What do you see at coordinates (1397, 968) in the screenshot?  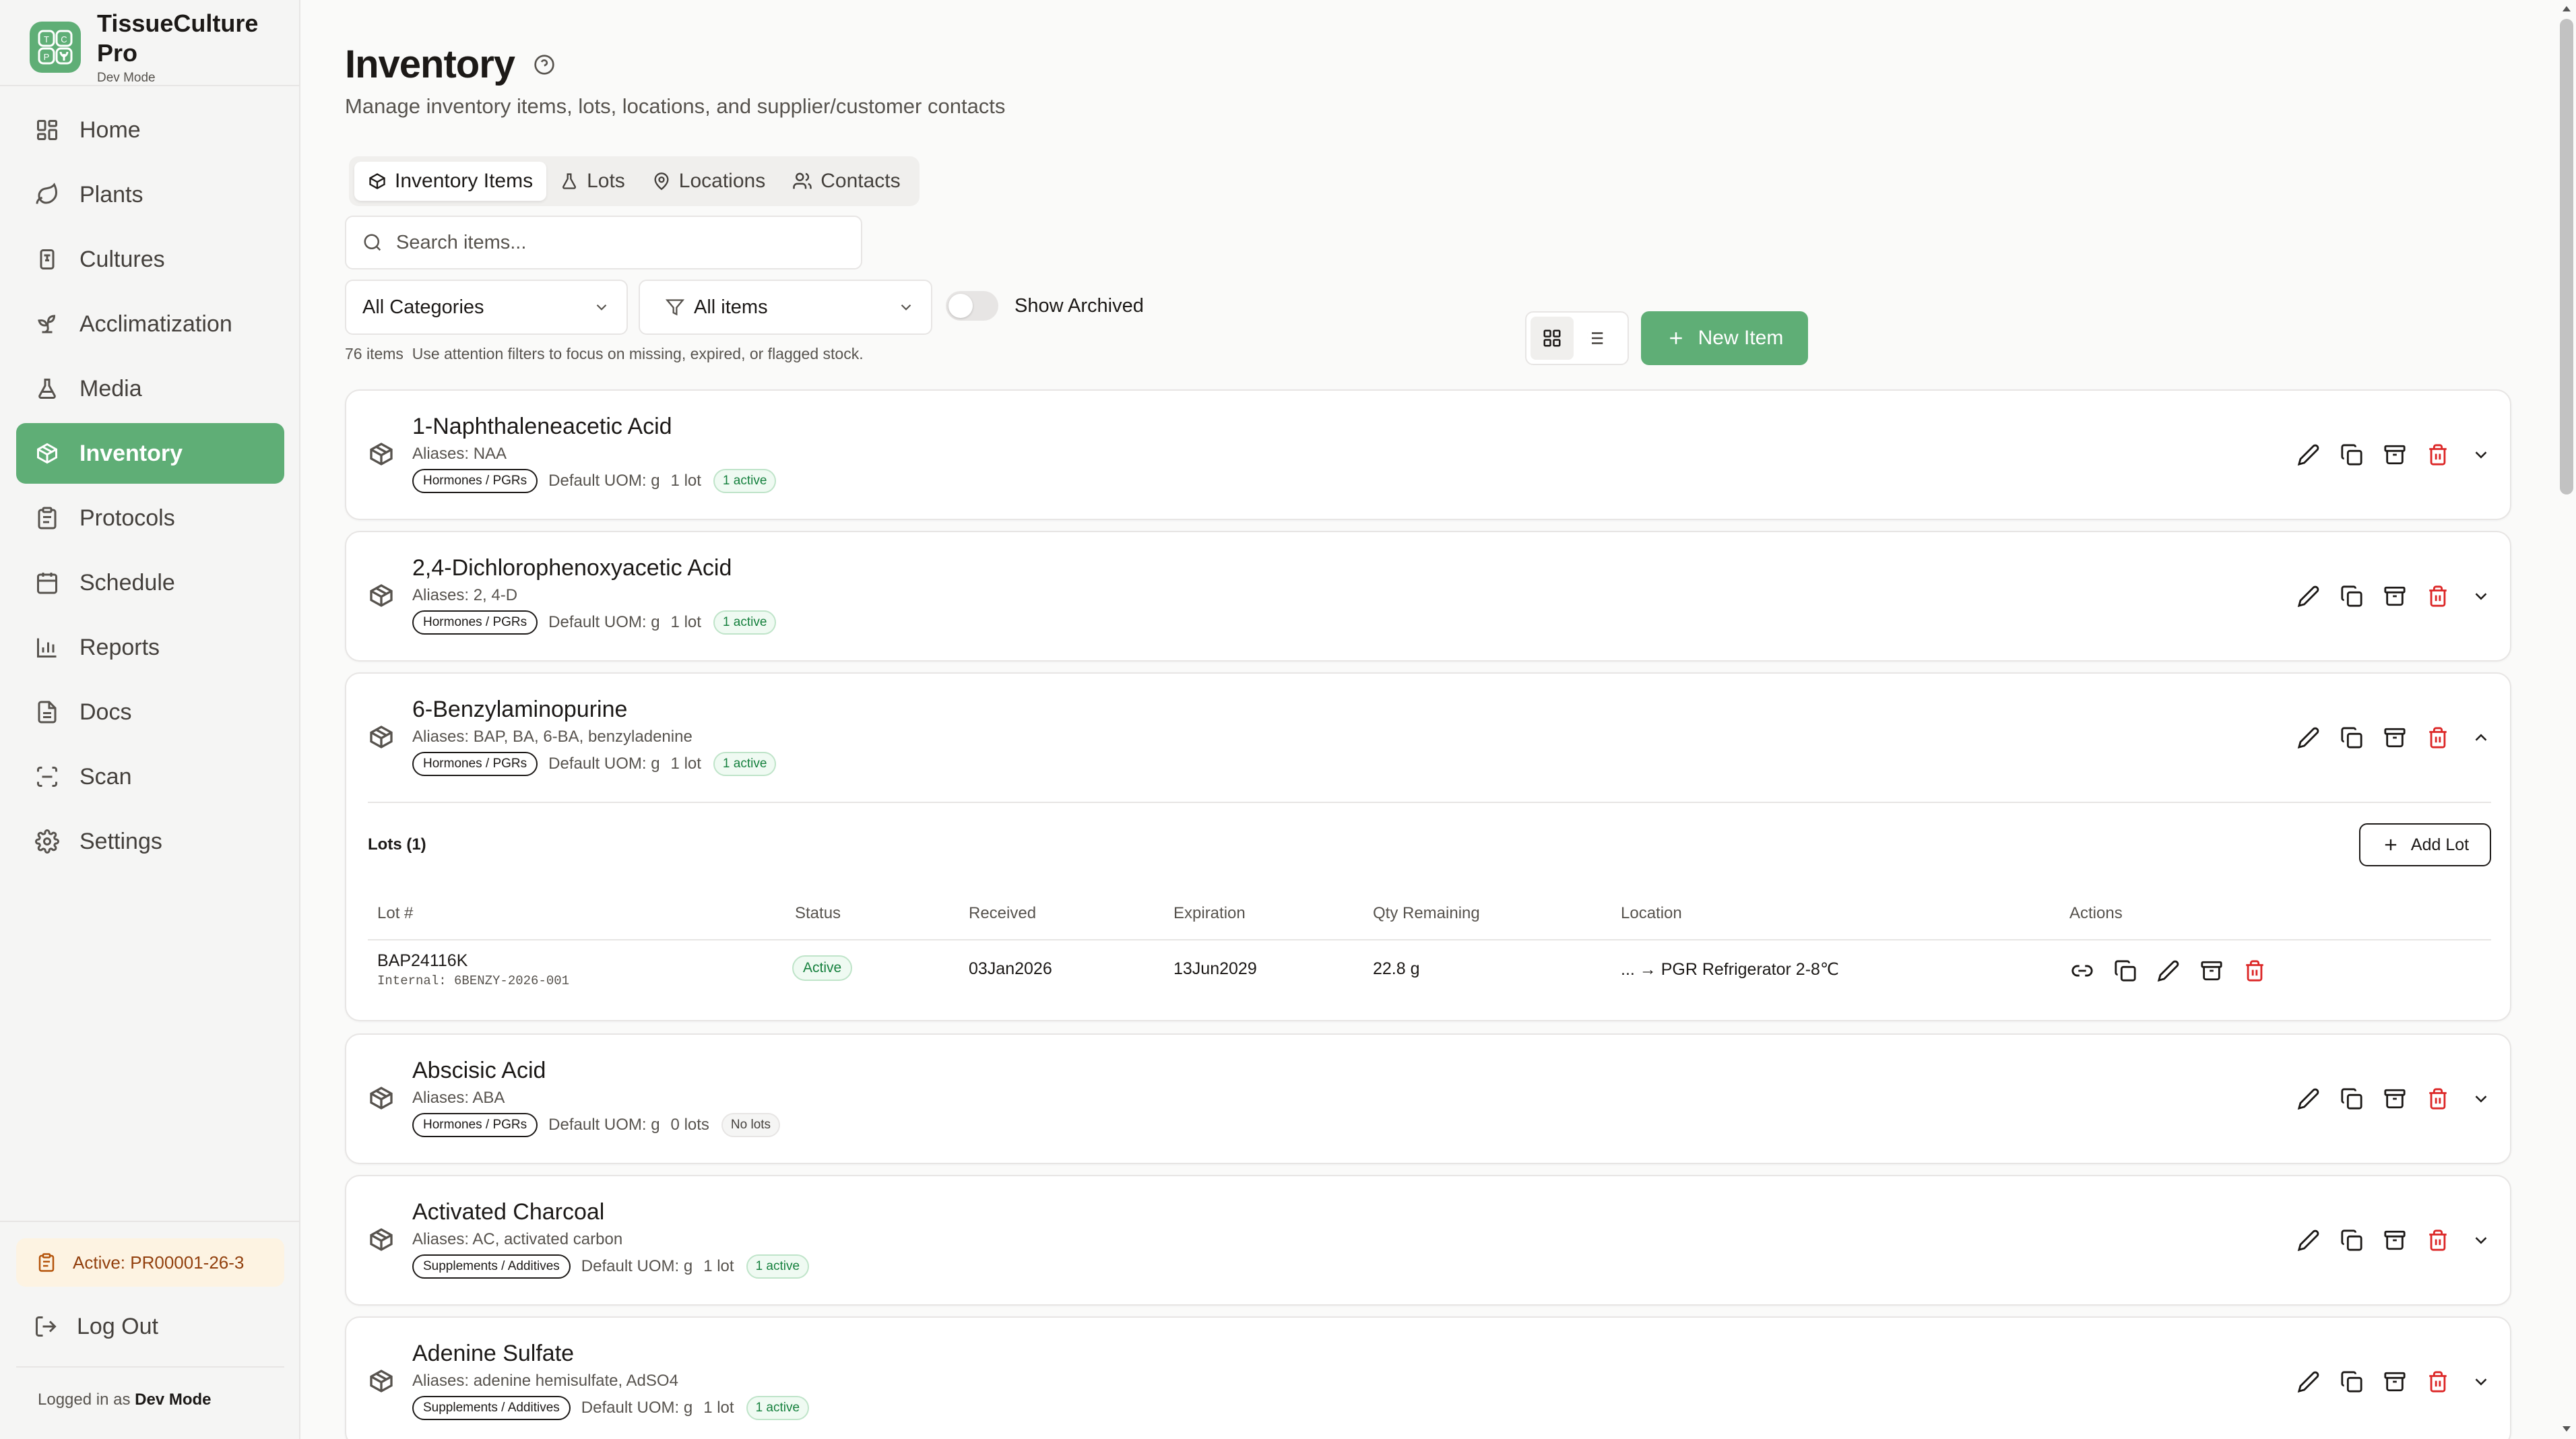 I see `qty-remaining: 22.8 g` at bounding box center [1397, 968].